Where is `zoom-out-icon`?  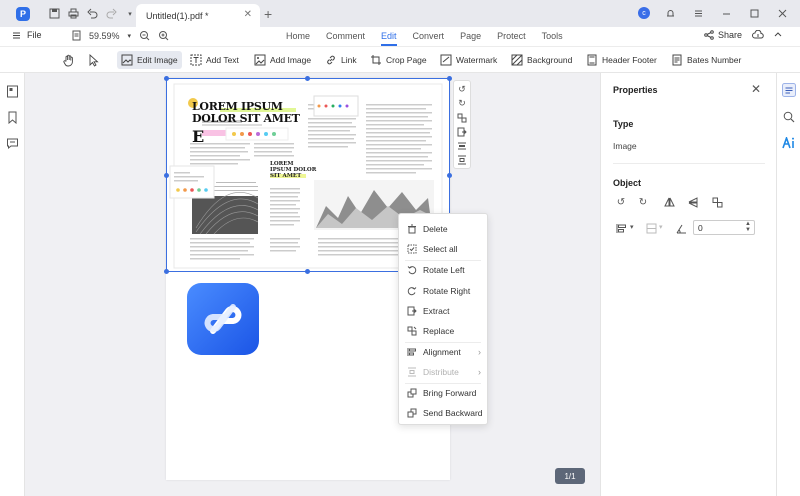
zoom-out-icon is located at coordinates (144, 35).